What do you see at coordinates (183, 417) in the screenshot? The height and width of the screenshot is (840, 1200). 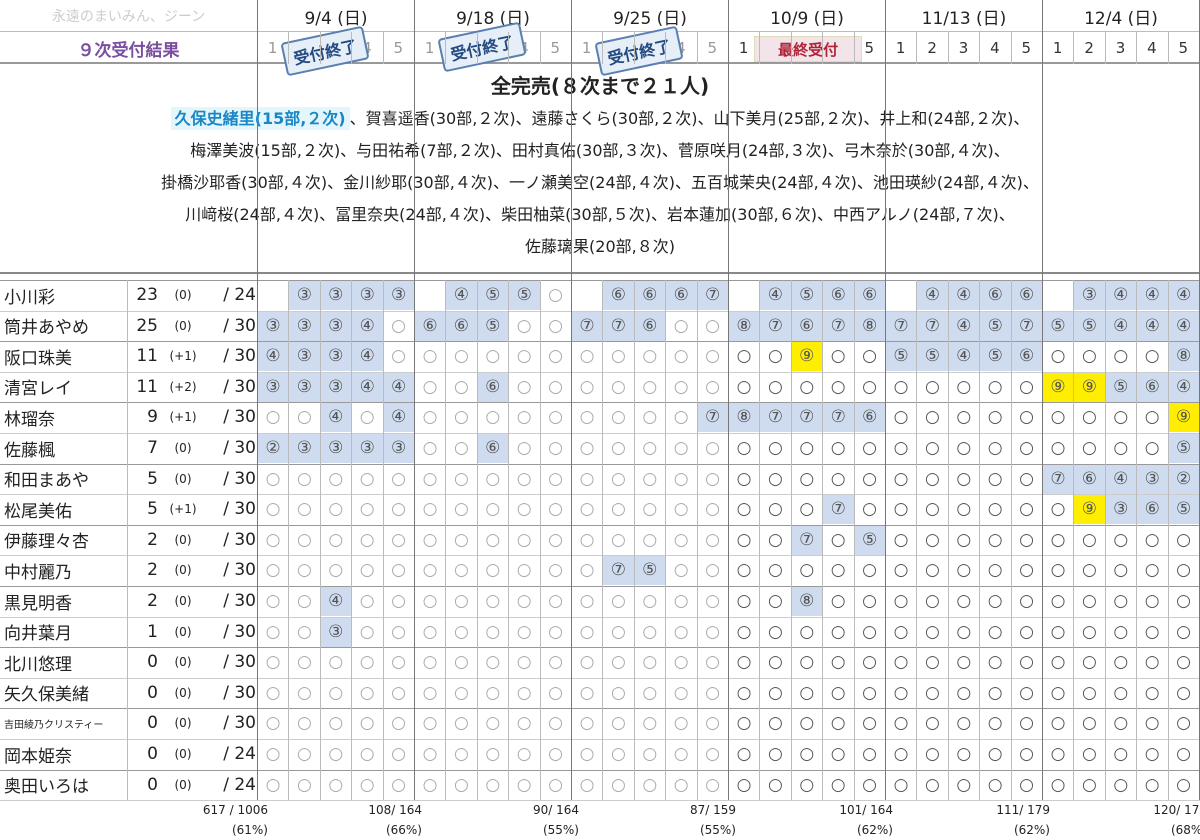 I see `sold-delta: (+1)` at bounding box center [183, 417].